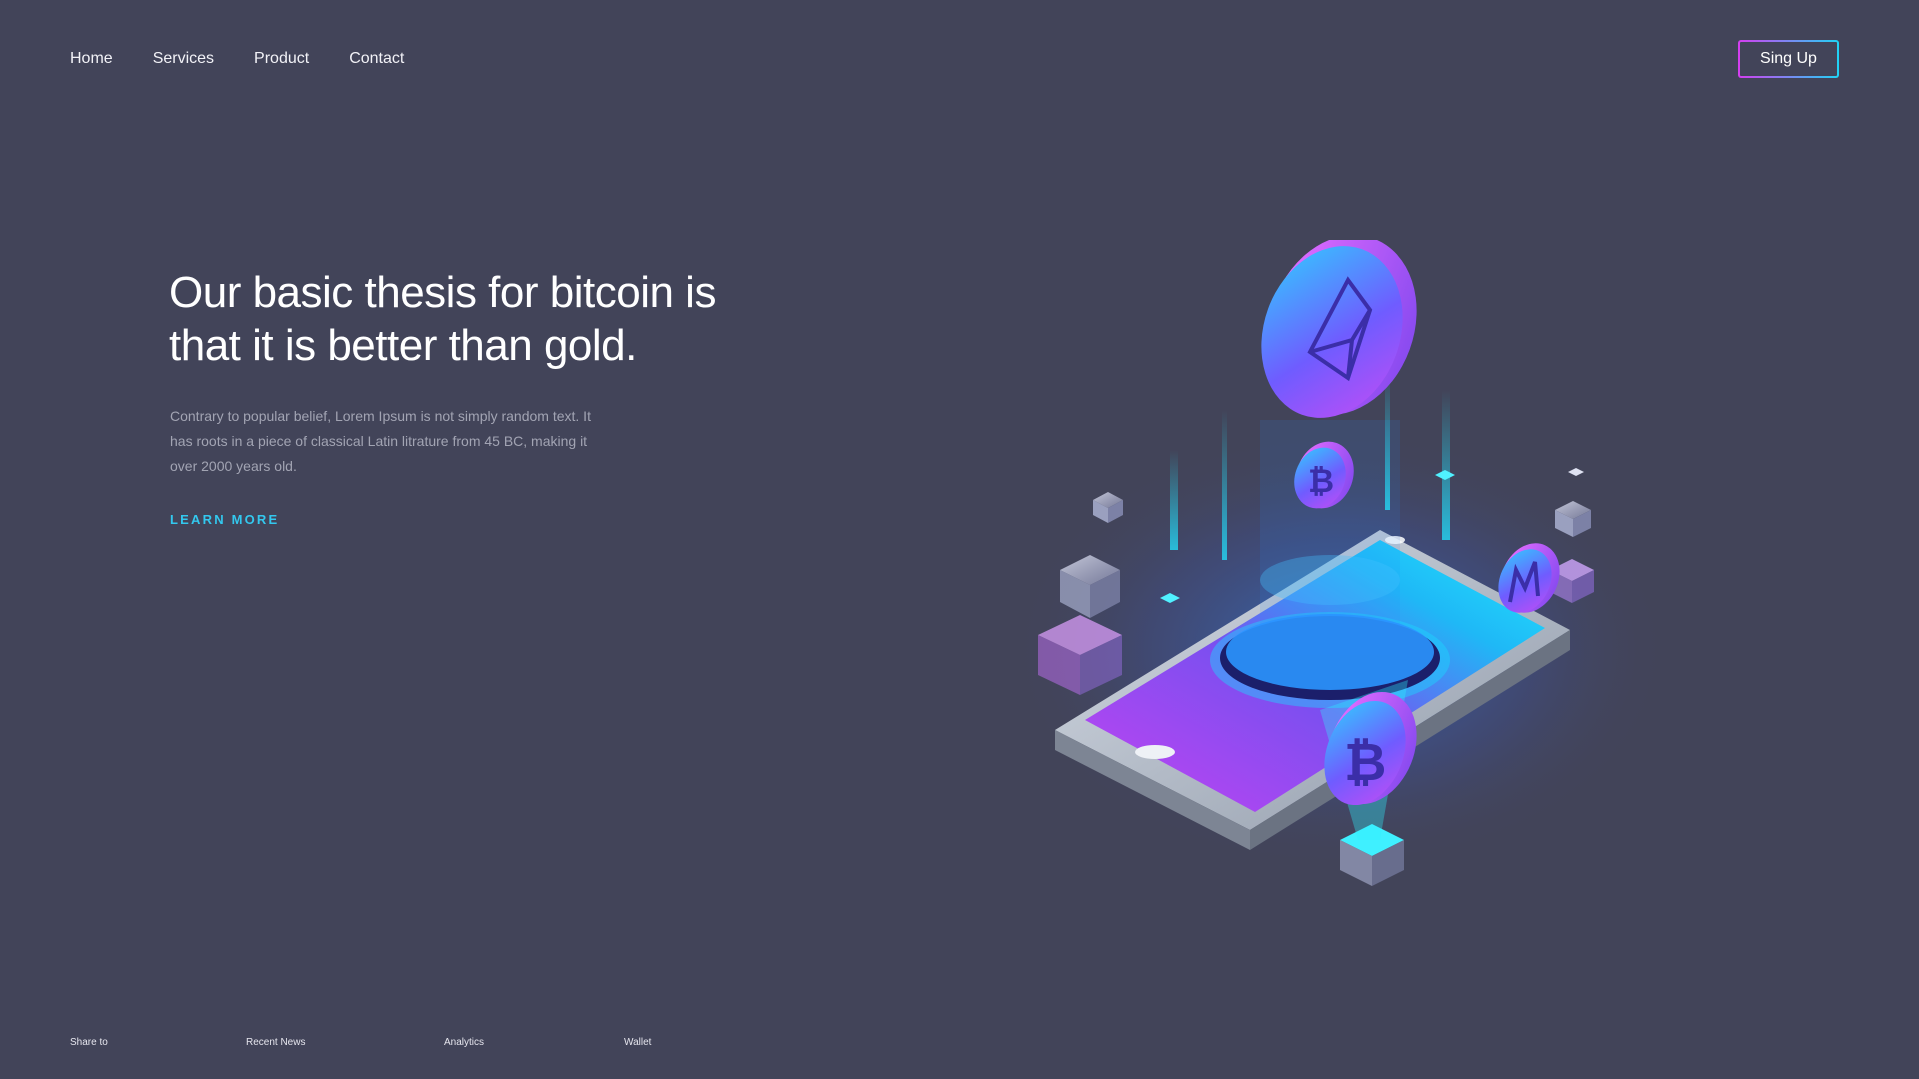  Describe the element at coordinates (275, 1042) in the screenshot. I see `footer-recent-news-link: Recent News` at that location.